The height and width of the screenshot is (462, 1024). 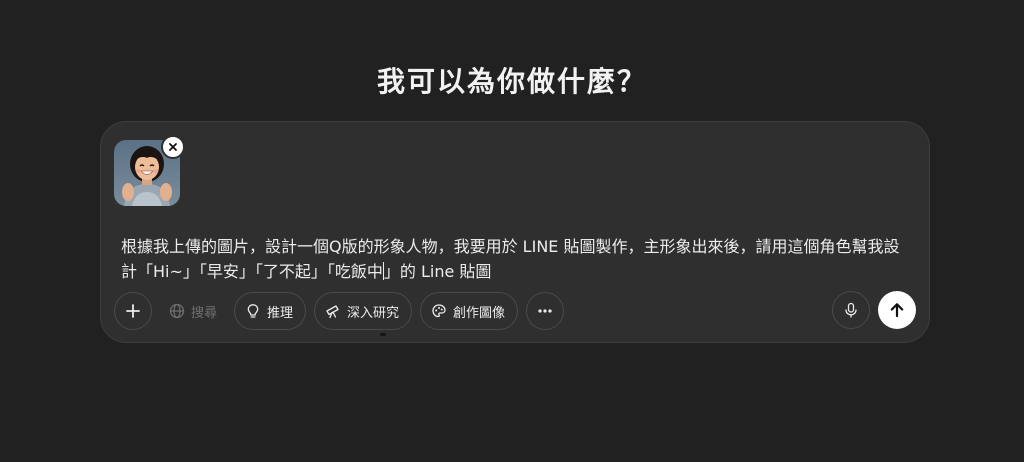 I want to click on composer-actions, so click(x=874, y=310).